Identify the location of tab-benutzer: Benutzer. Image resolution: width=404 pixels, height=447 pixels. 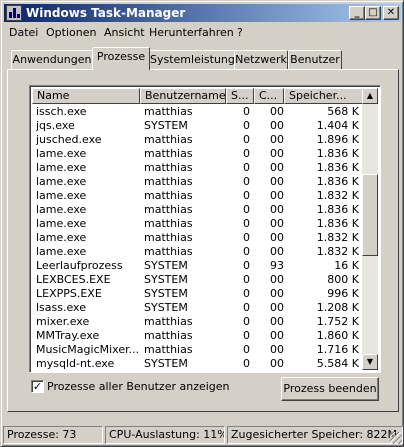
(315, 59).